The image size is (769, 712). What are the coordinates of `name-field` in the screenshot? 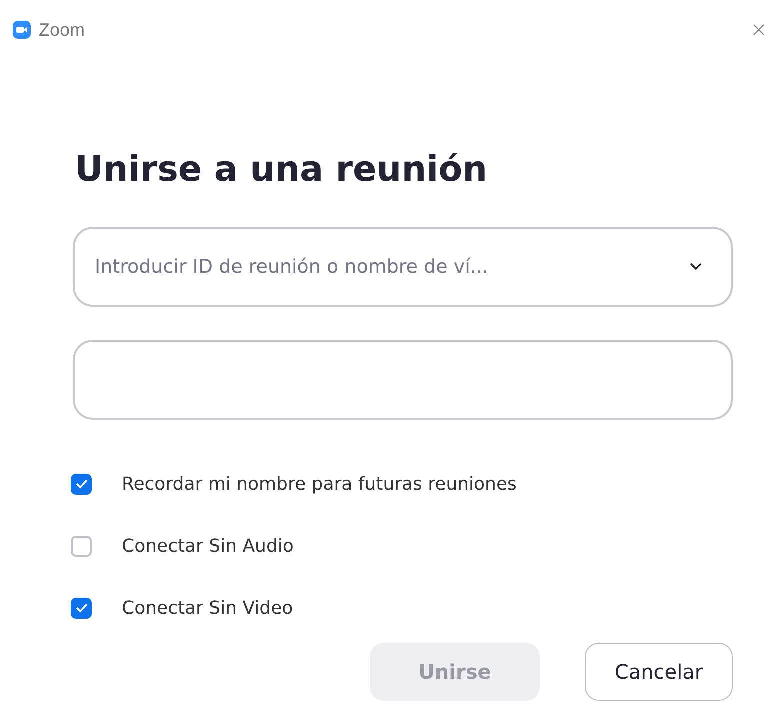 It's located at (403, 380).